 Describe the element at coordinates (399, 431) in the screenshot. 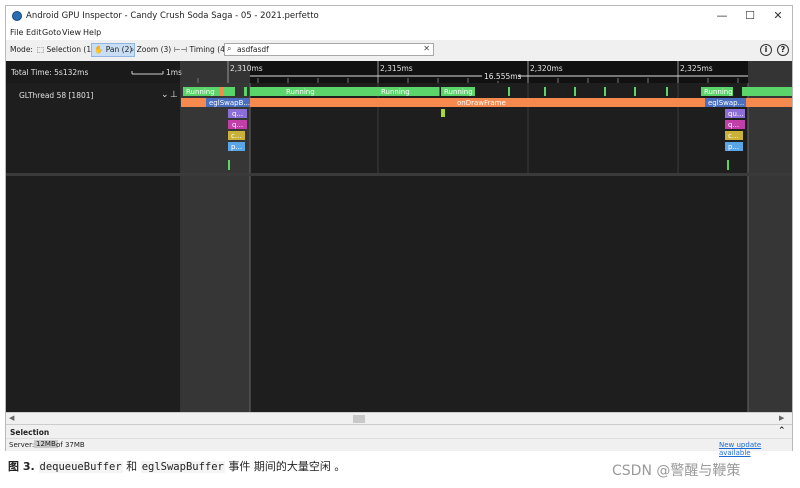

I see `selection-panel-header: Selection ⌃` at that location.